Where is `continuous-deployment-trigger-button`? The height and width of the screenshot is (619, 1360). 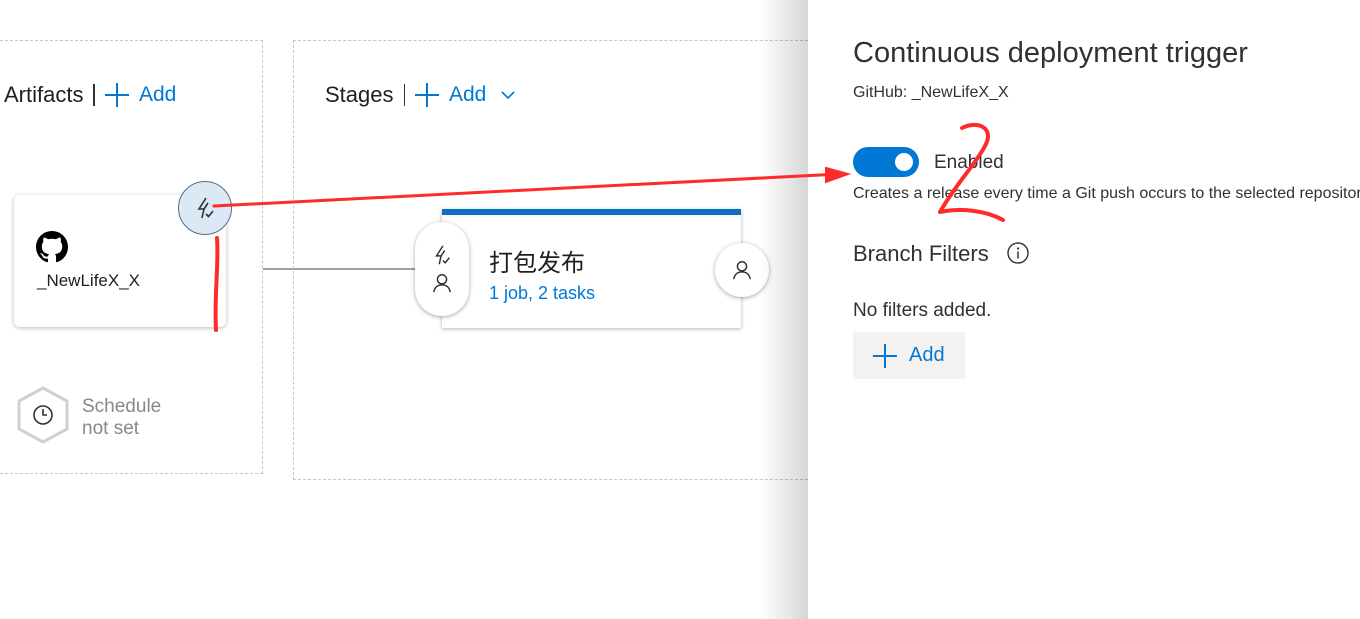 continuous-deployment-trigger-button is located at coordinates (205, 208).